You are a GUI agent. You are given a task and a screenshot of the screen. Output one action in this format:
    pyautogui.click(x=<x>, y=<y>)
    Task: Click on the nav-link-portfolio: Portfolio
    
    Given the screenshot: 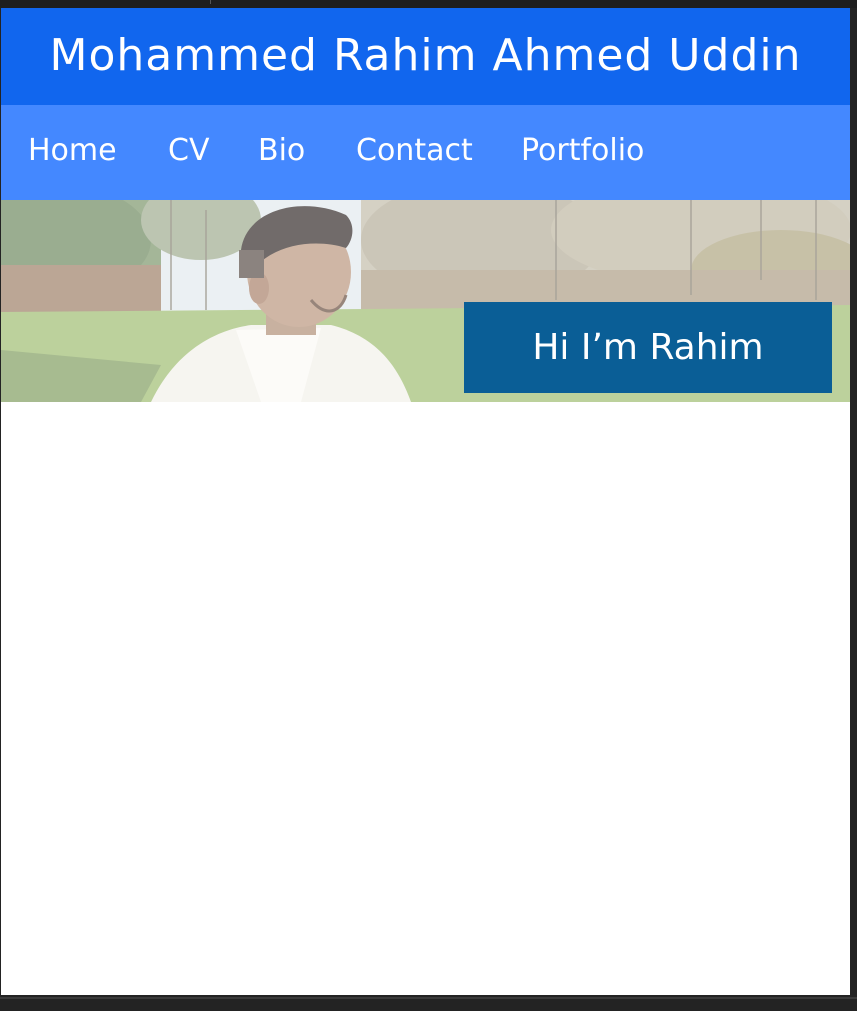 What is the action you would take?
    pyautogui.click(x=582, y=151)
    